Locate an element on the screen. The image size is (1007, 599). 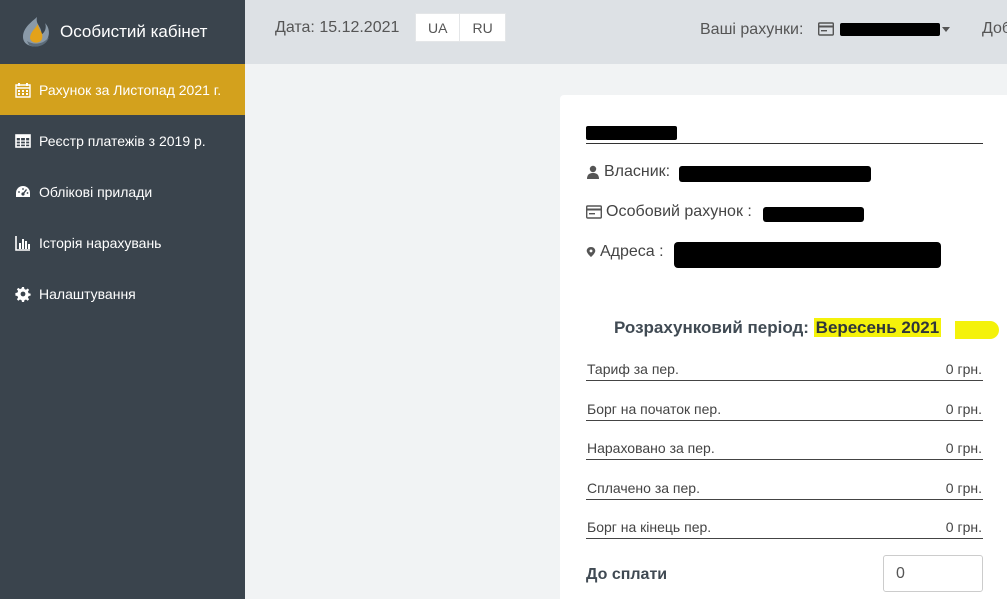
language-switcher: UA RU is located at coordinates (460, 27).